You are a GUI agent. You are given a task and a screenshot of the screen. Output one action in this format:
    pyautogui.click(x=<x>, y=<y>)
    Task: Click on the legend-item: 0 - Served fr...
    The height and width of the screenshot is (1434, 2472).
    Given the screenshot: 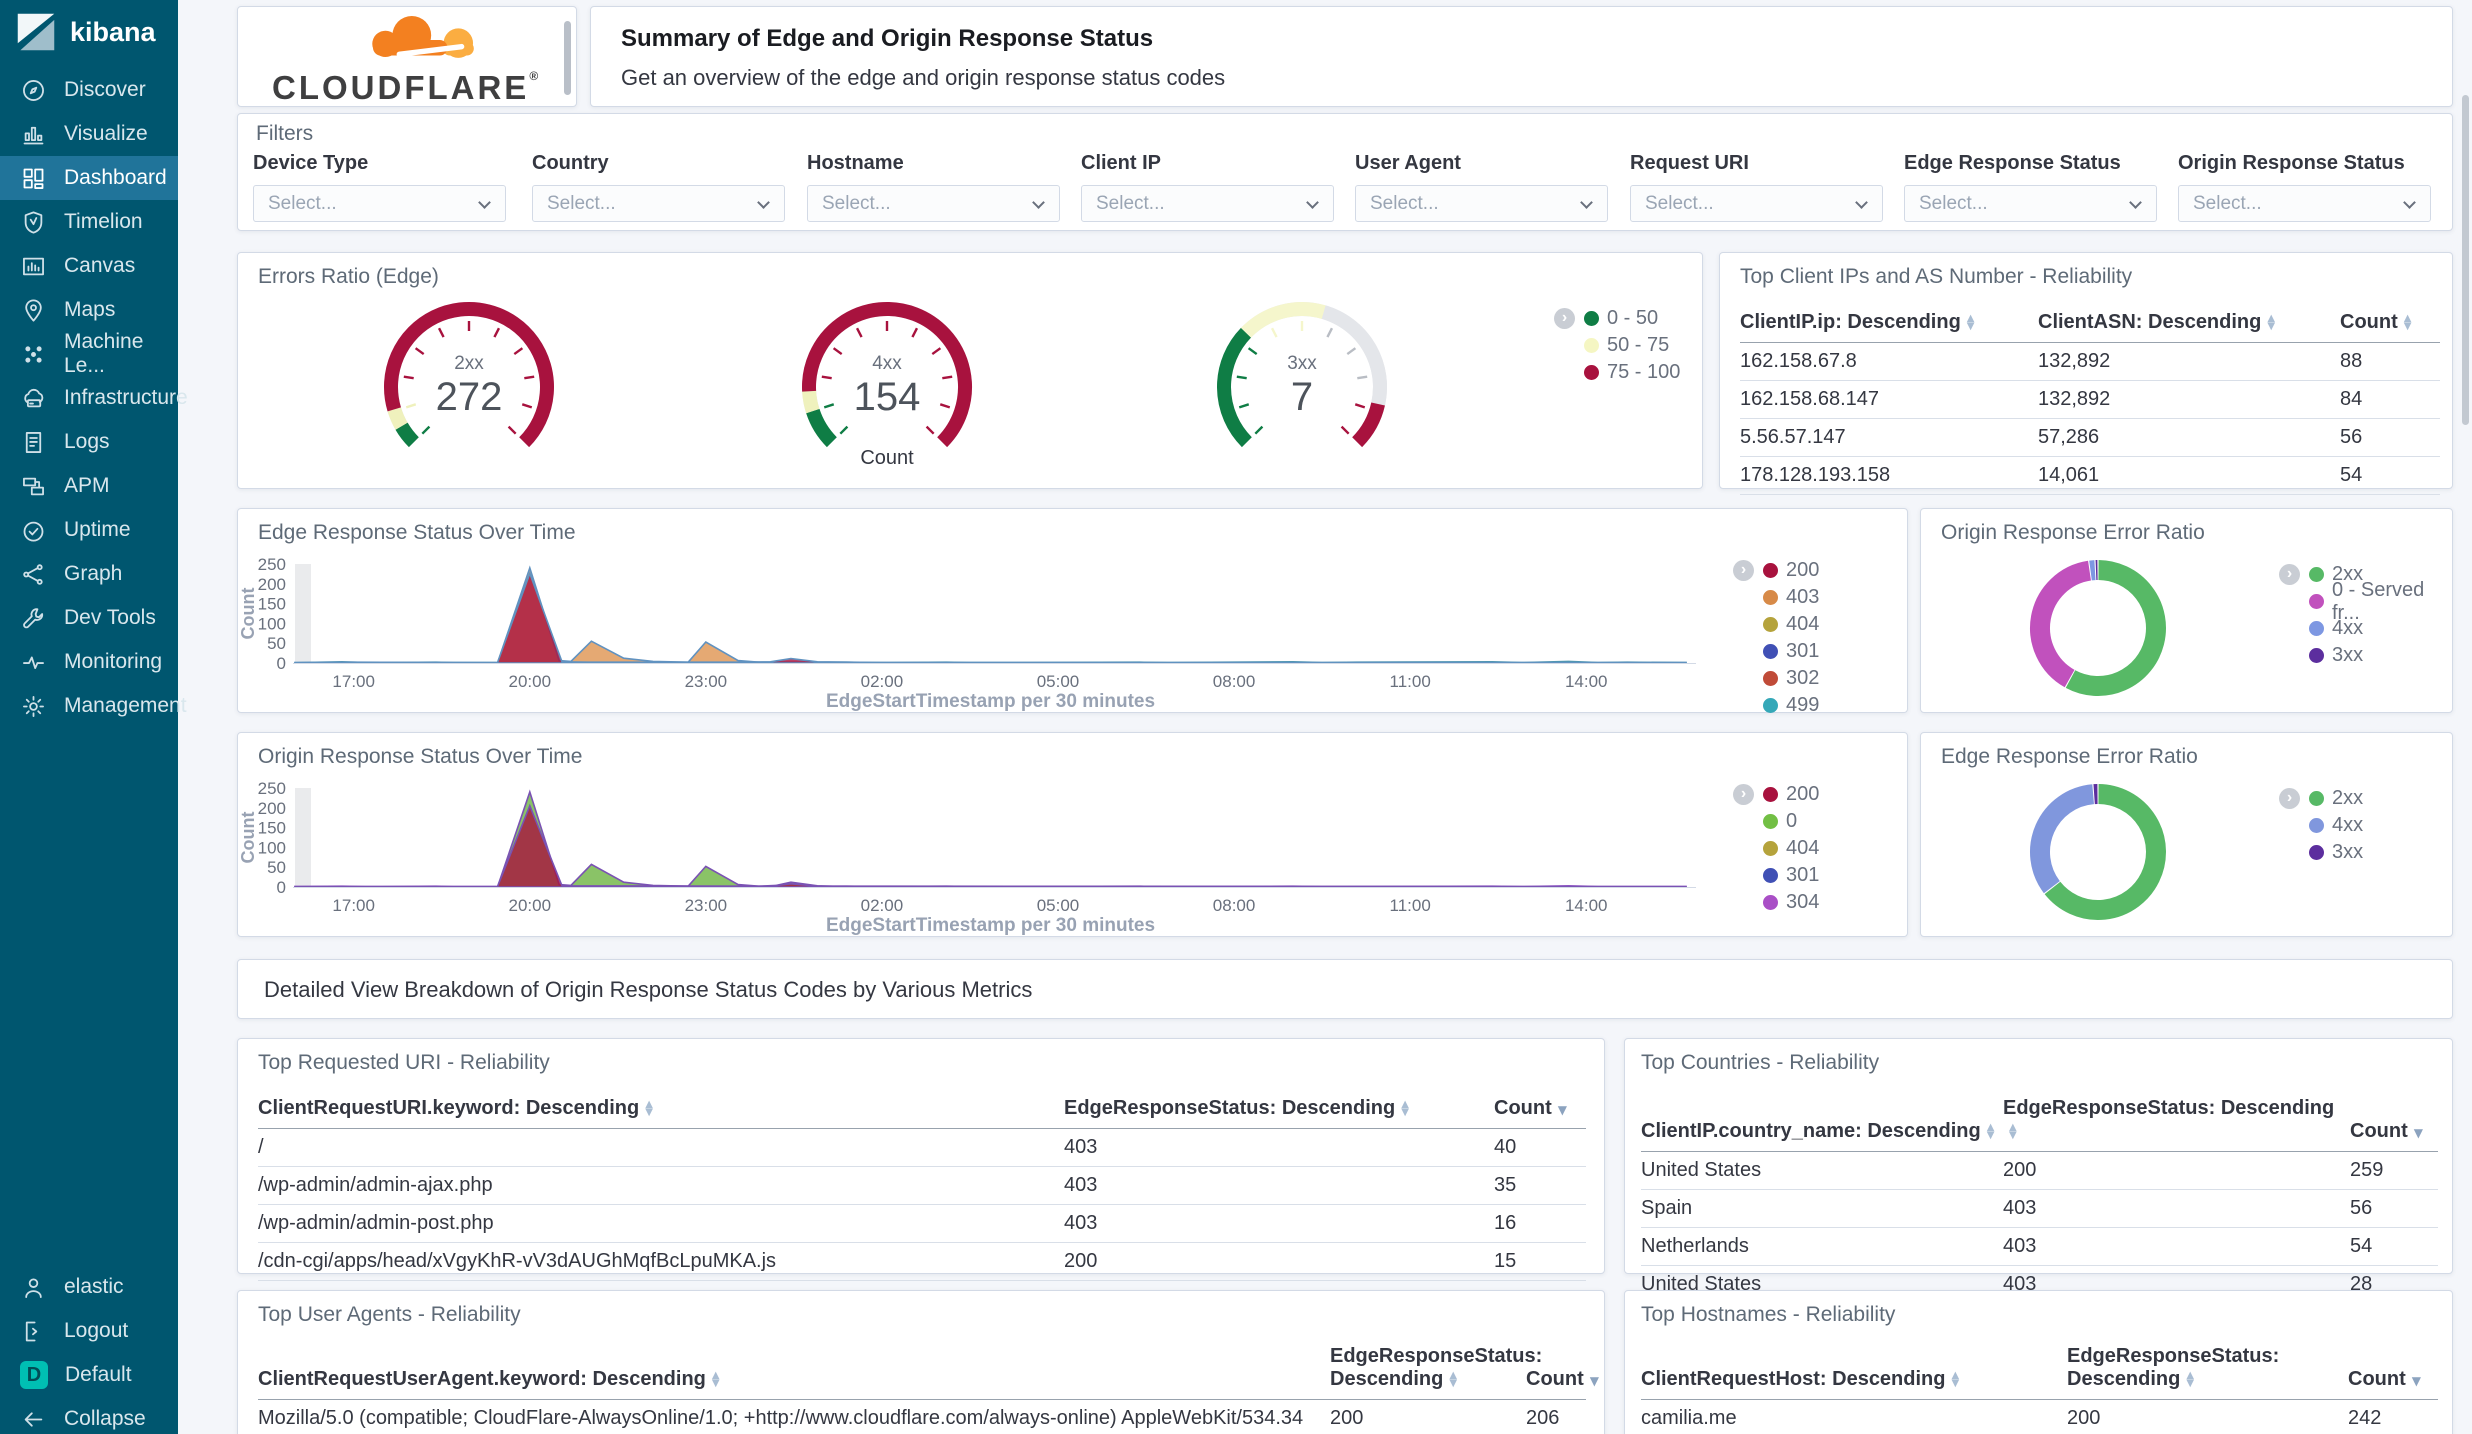 What is the action you would take?
    pyautogui.click(x=2365, y=601)
    